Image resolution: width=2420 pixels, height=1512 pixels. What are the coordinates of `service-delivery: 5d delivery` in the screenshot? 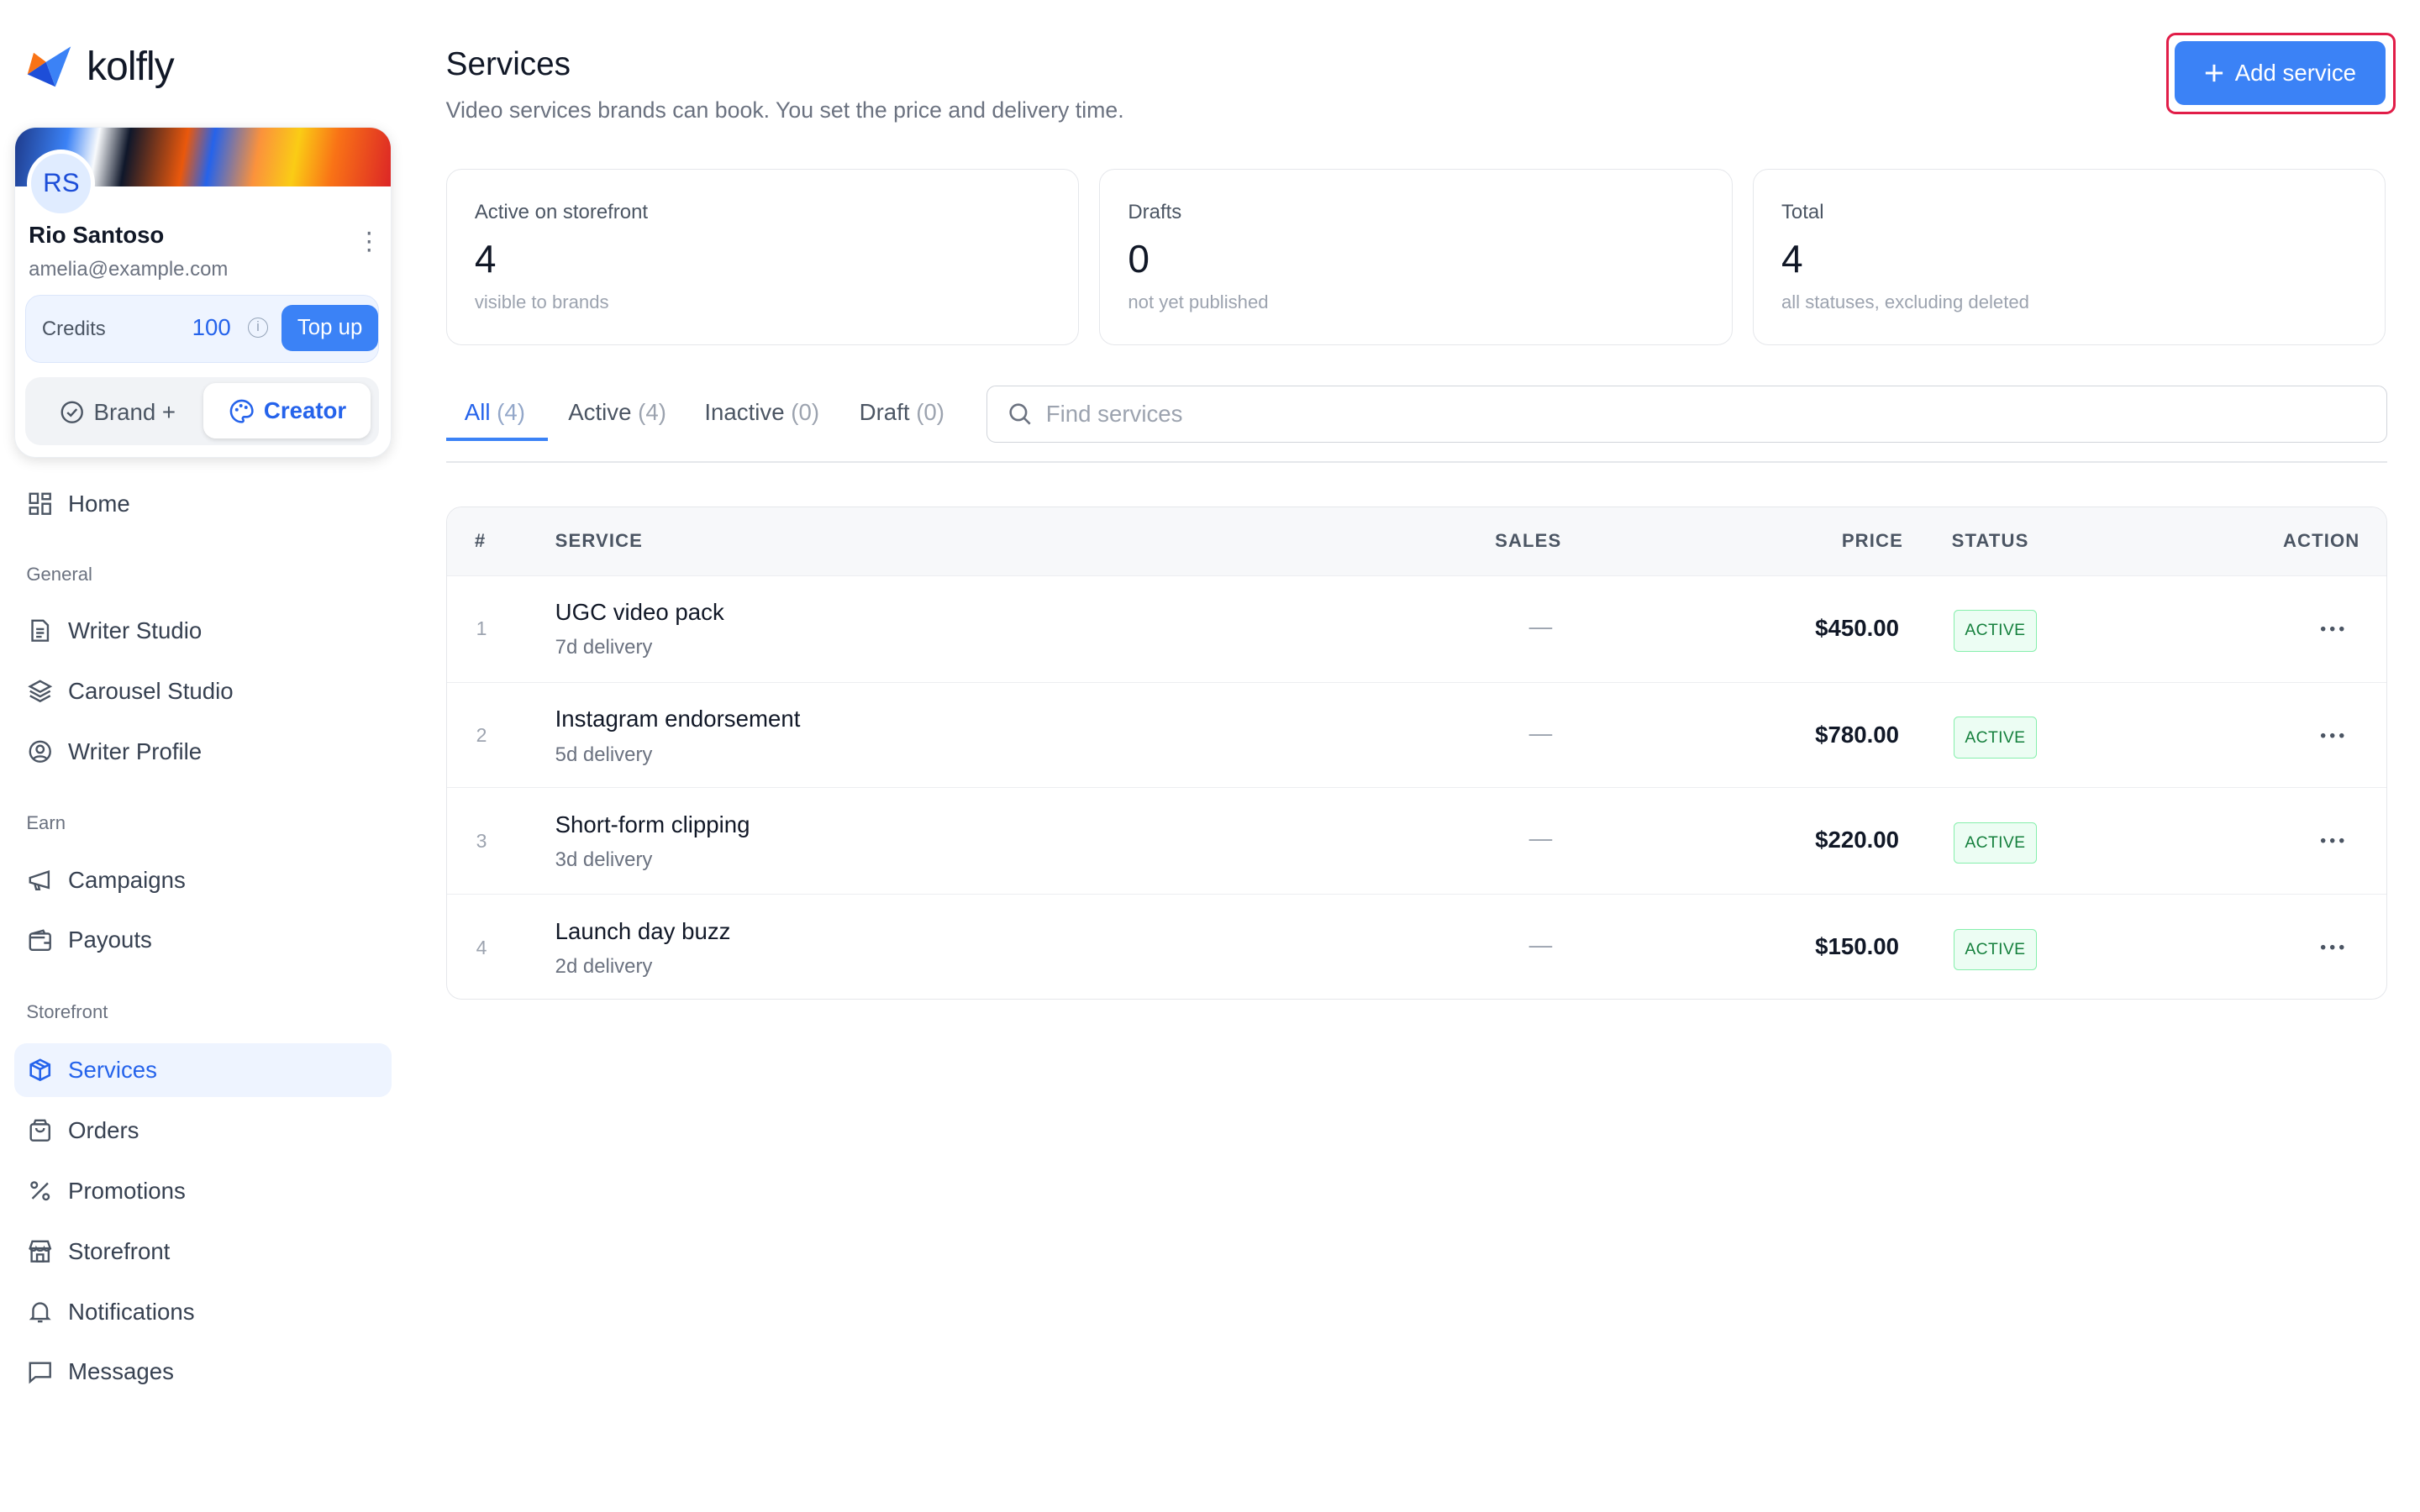 It's located at (604, 754).